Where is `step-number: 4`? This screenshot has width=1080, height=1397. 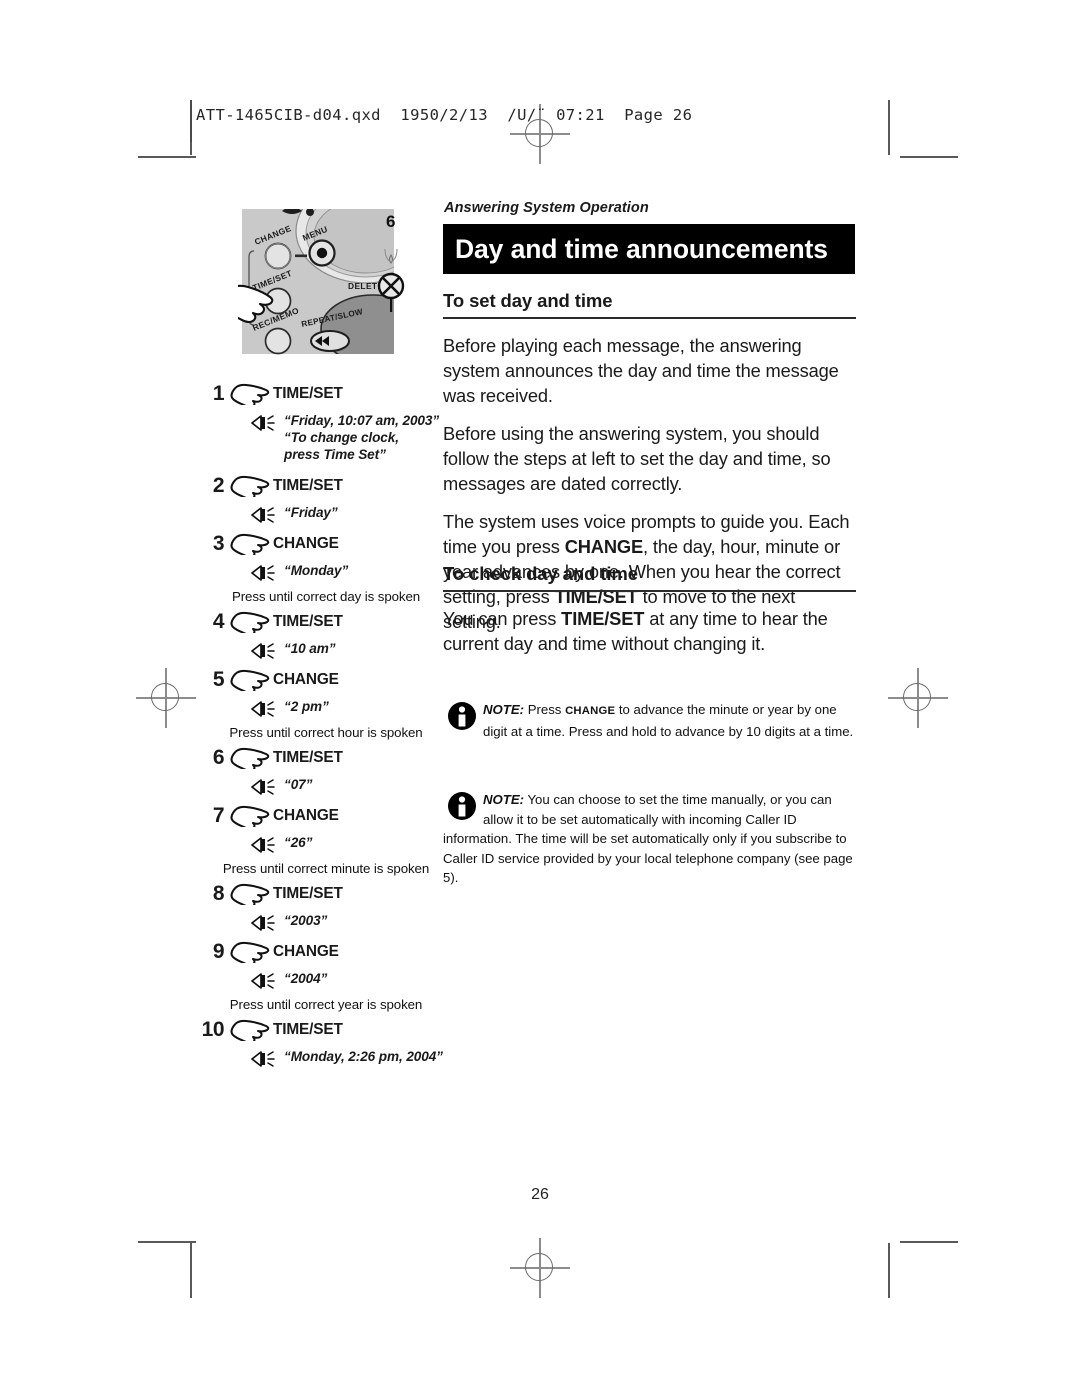 step-number: 4 is located at coordinates (218, 621).